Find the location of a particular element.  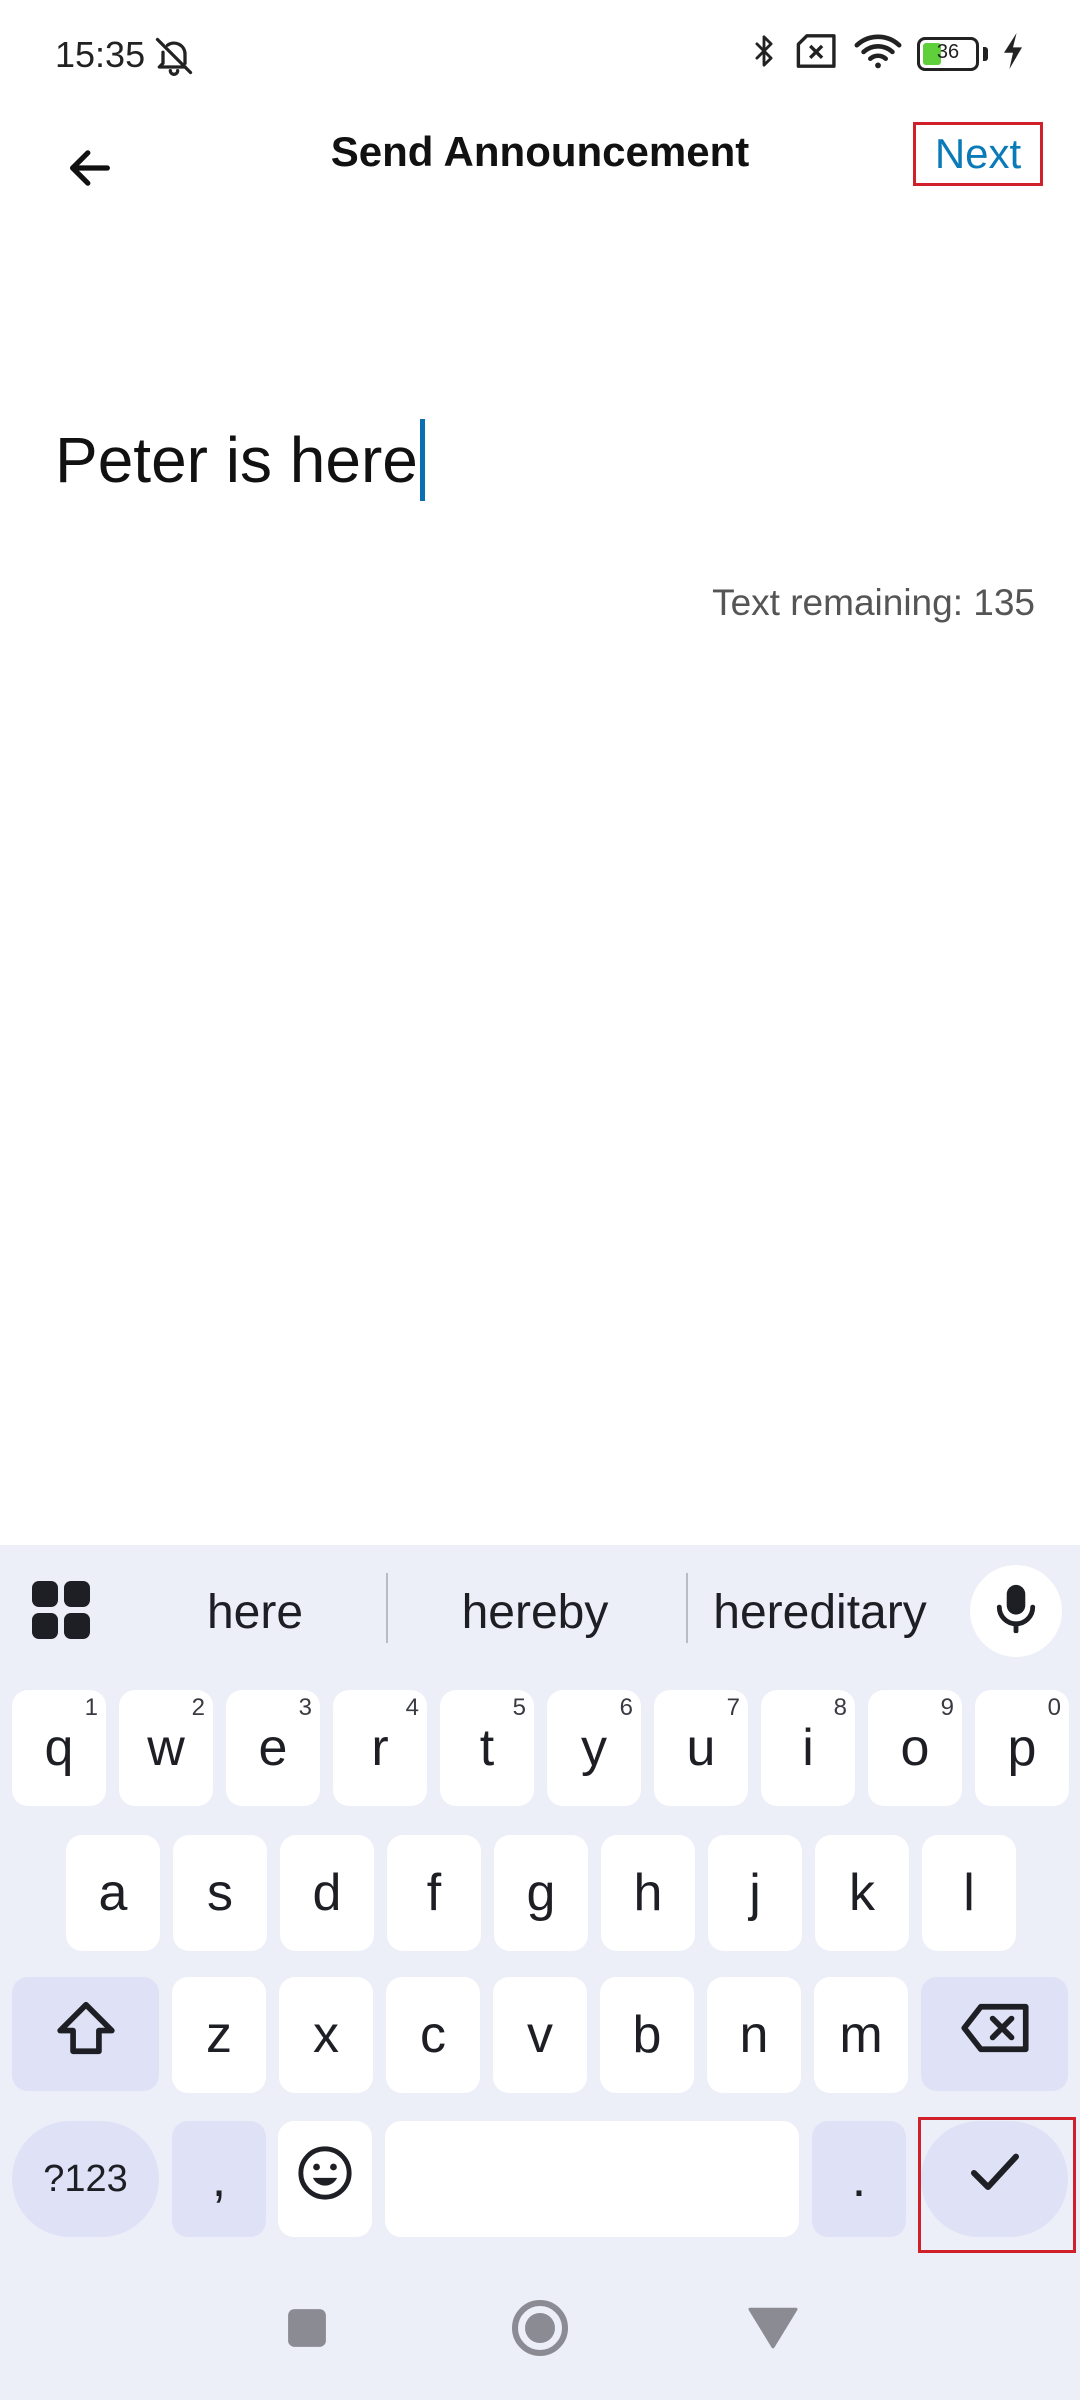

key-hint: 4 is located at coordinates (412, 1707).